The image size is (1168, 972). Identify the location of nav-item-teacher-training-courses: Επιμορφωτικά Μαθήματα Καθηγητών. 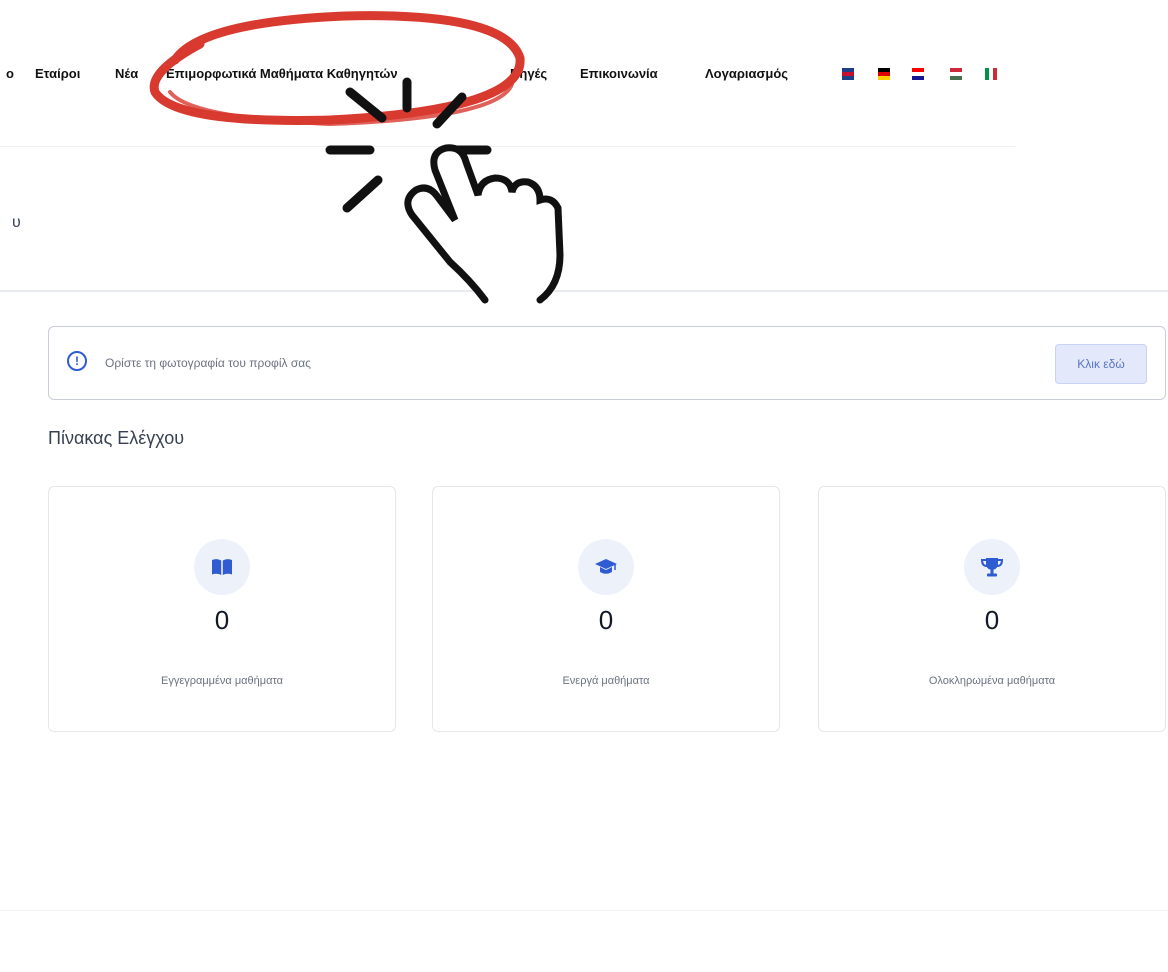
(282, 73).